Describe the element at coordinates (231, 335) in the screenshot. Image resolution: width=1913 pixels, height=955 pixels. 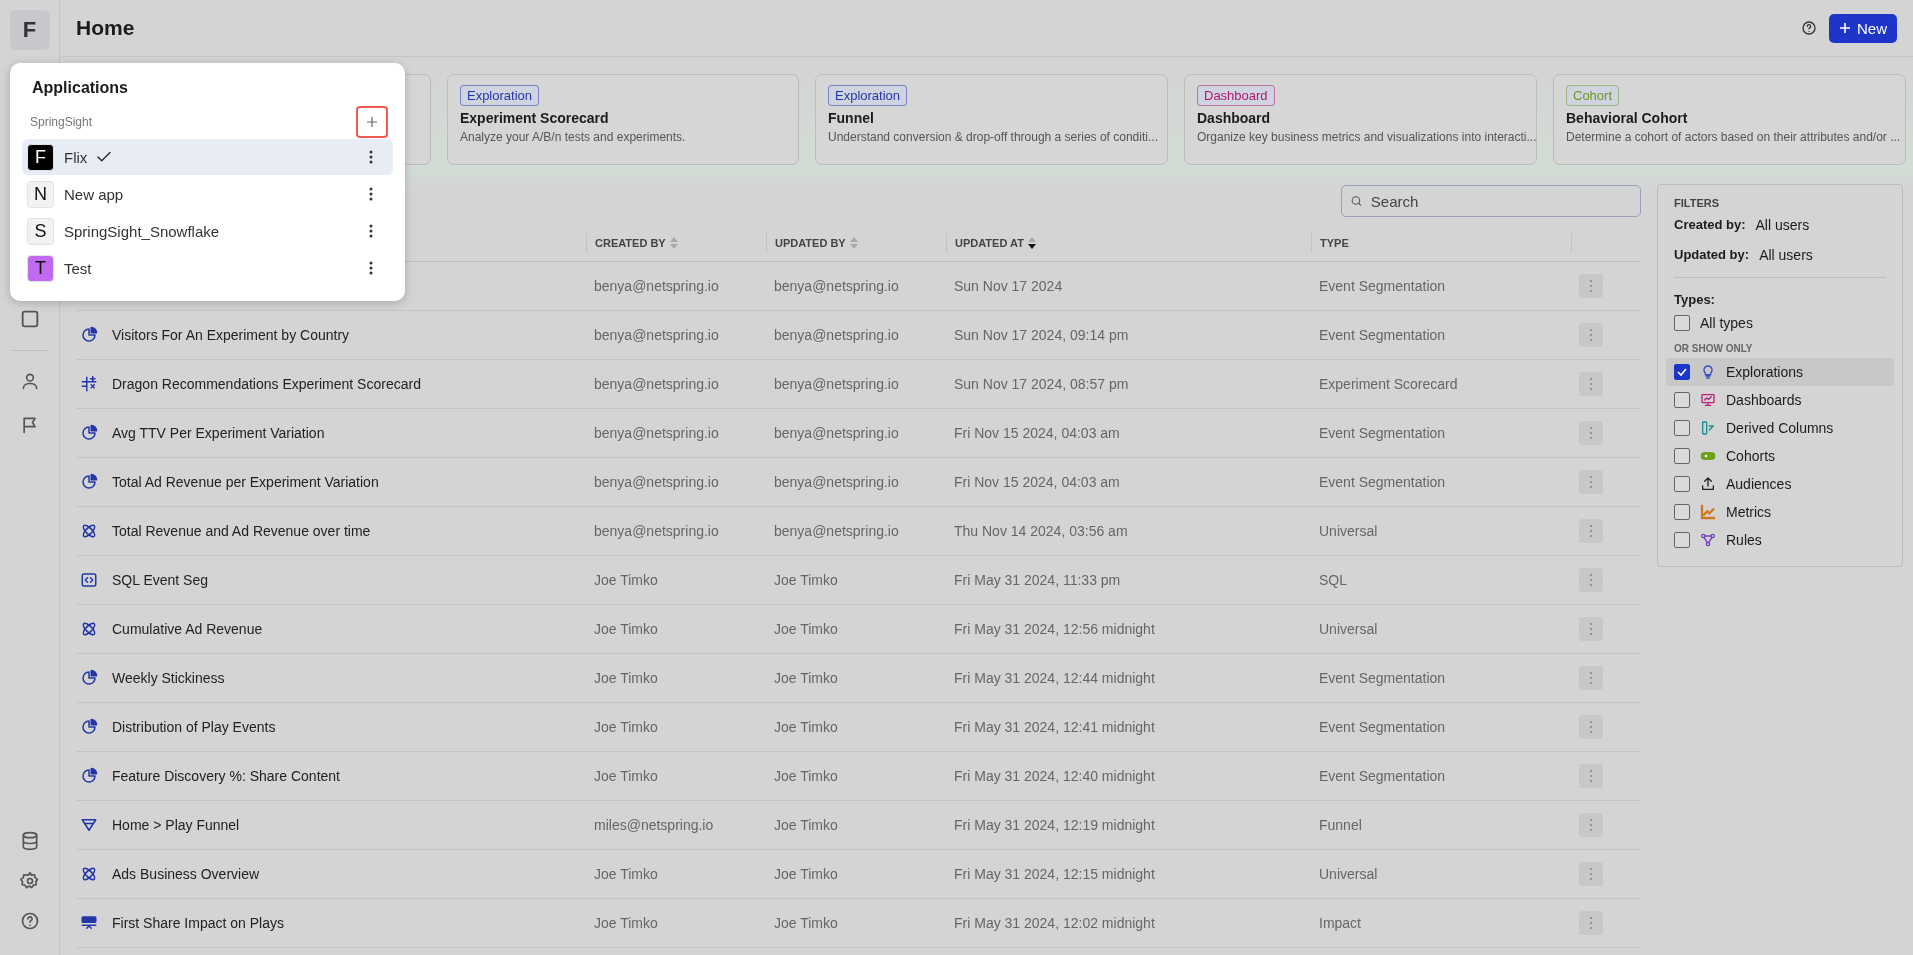
I see `item-name: Visitors For An Experiment by Country` at that location.